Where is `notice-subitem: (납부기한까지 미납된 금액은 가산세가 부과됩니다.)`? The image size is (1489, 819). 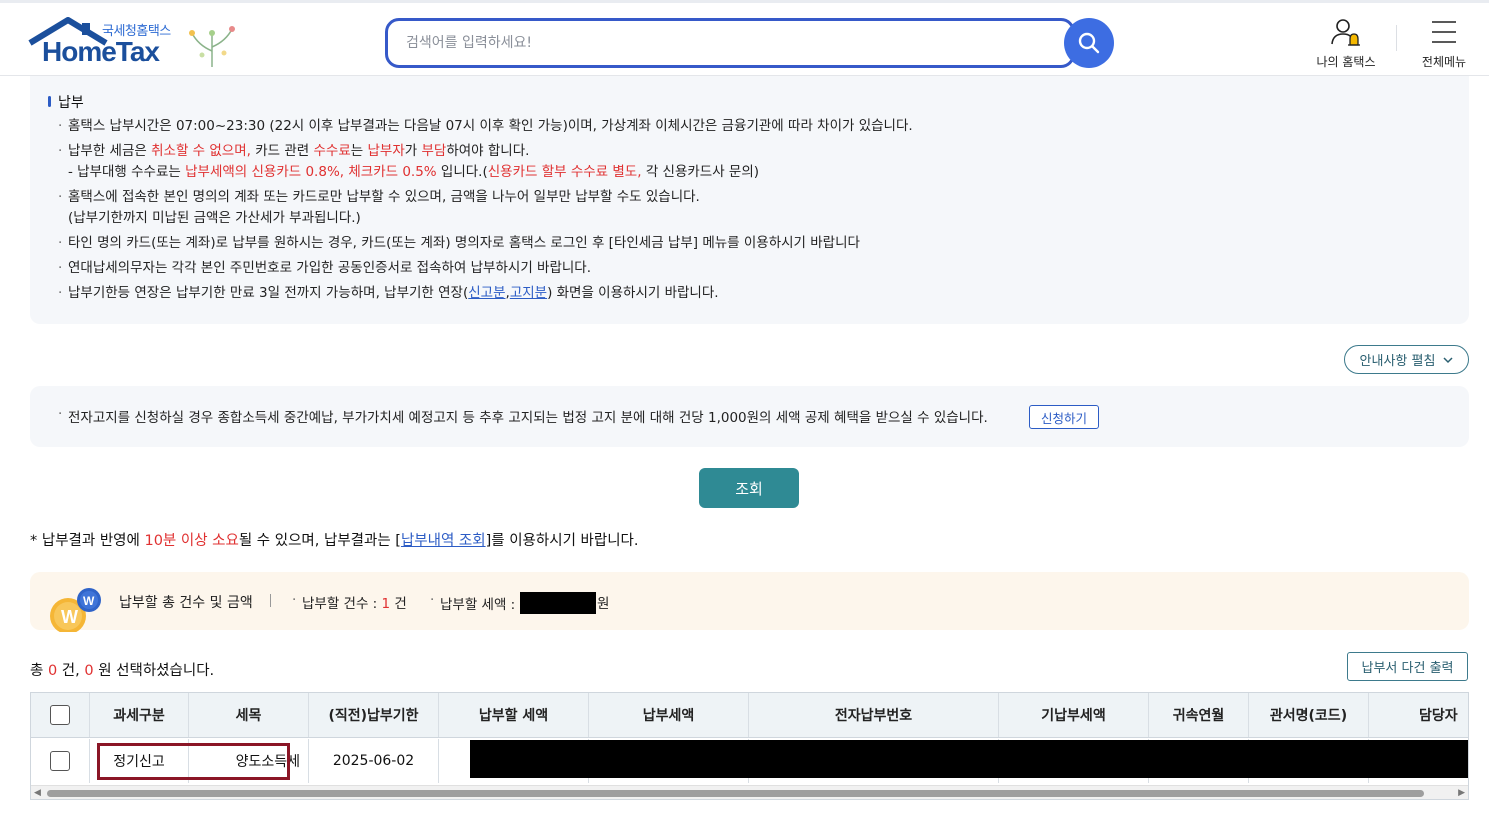 notice-subitem: (납부기한까지 미납된 금액은 가산세가 부과됩니다.) is located at coordinates (214, 218).